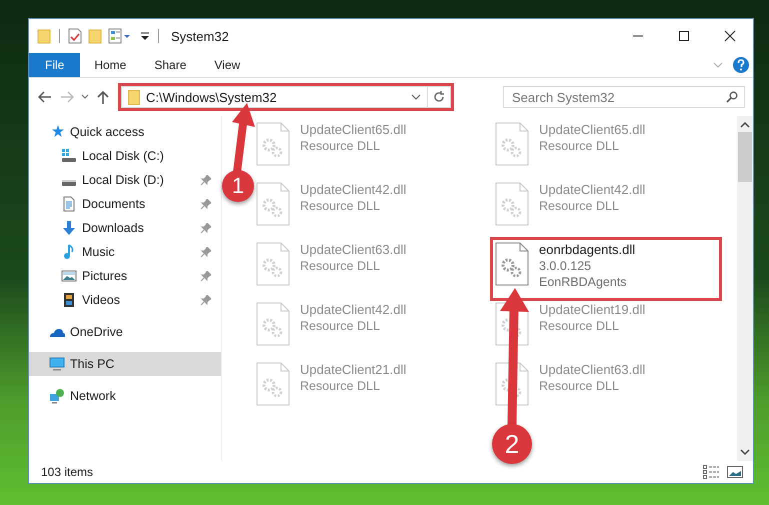 Image resolution: width=769 pixels, height=505 pixels. Describe the element at coordinates (565, 266) in the screenshot. I see `file-detail: 3.0.0.125` at that location.